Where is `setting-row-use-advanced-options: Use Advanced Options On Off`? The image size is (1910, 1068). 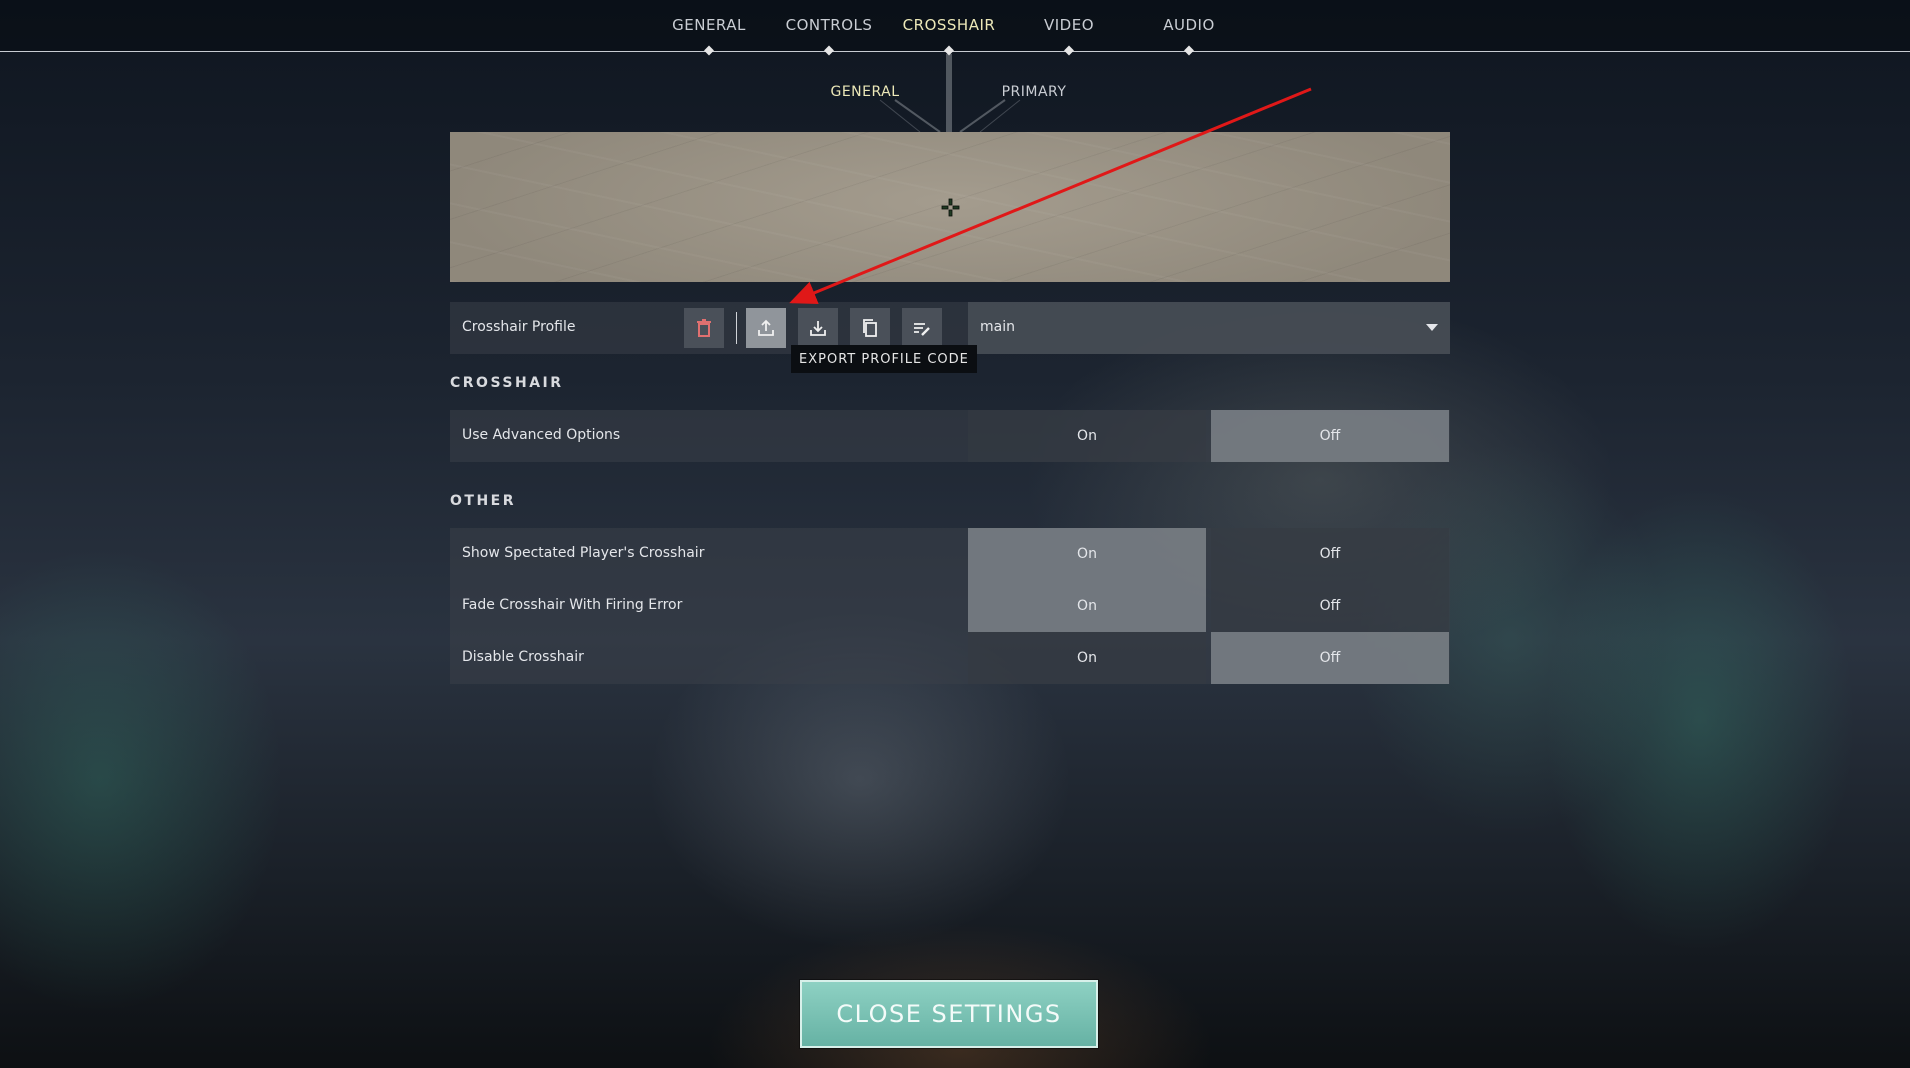
setting-row-use-advanced-options: Use Advanced Options On Off is located at coordinates (950, 436).